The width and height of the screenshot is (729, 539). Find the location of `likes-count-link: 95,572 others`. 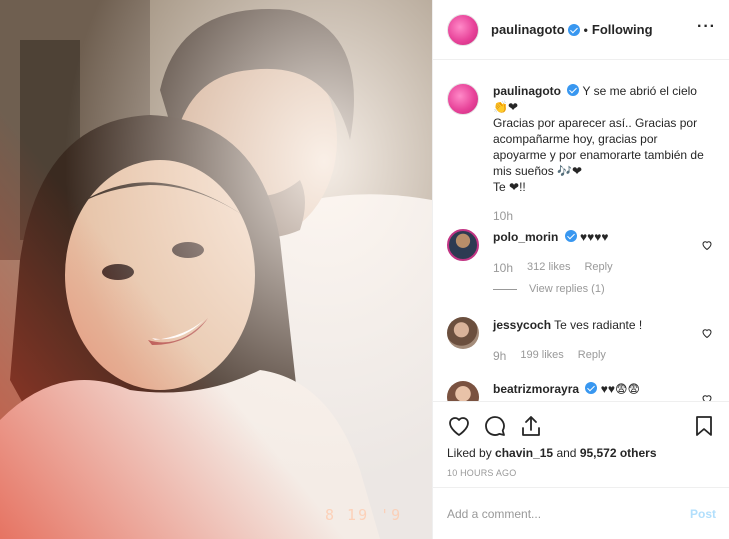

likes-count-link: 95,572 others is located at coordinates (618, 453).